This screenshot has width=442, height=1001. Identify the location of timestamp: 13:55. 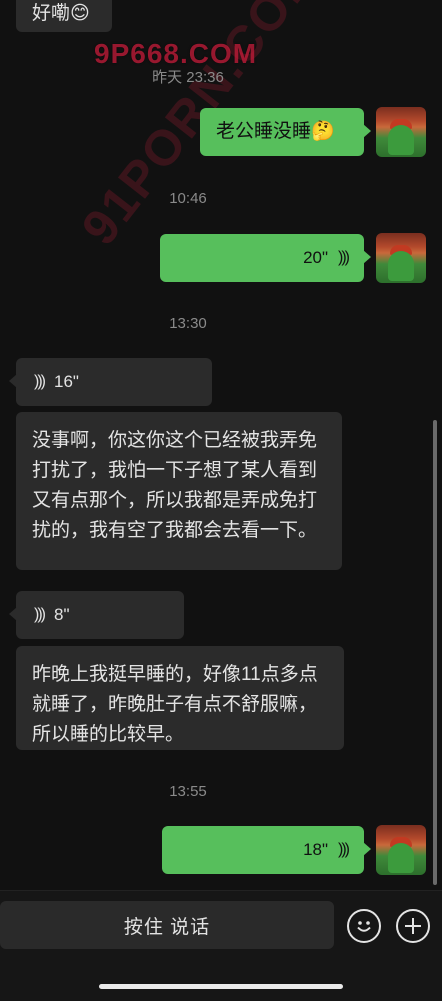
(188, 791).